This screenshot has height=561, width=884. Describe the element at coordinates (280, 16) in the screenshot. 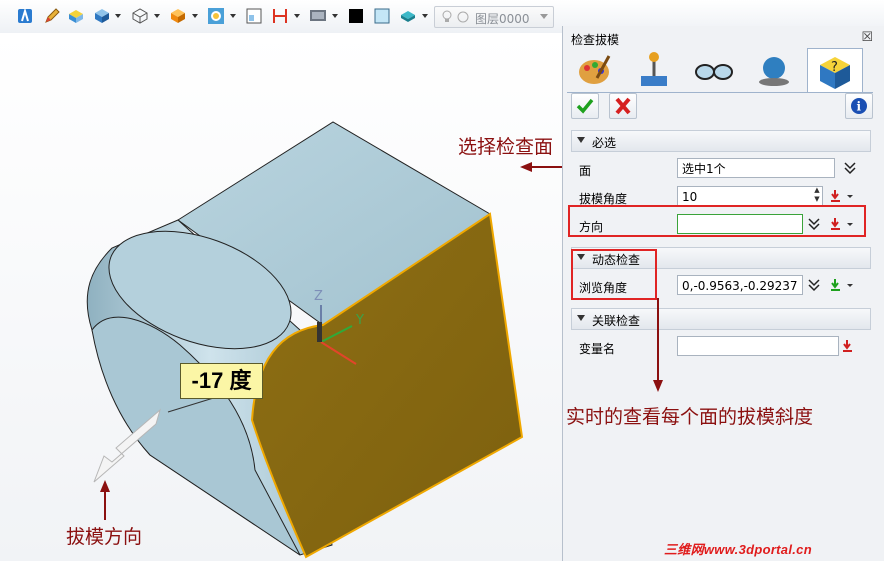

I see `measure-icon` at that location.